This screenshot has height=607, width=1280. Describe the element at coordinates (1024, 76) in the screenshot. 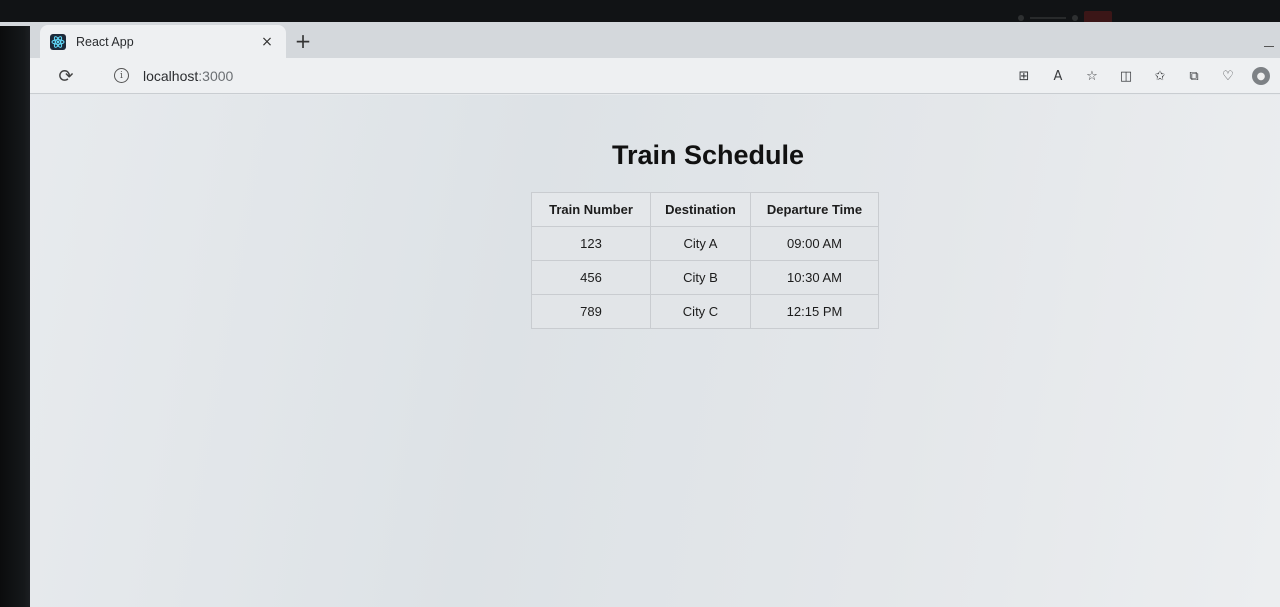

I see `apps-icon: ⊞` at that location.